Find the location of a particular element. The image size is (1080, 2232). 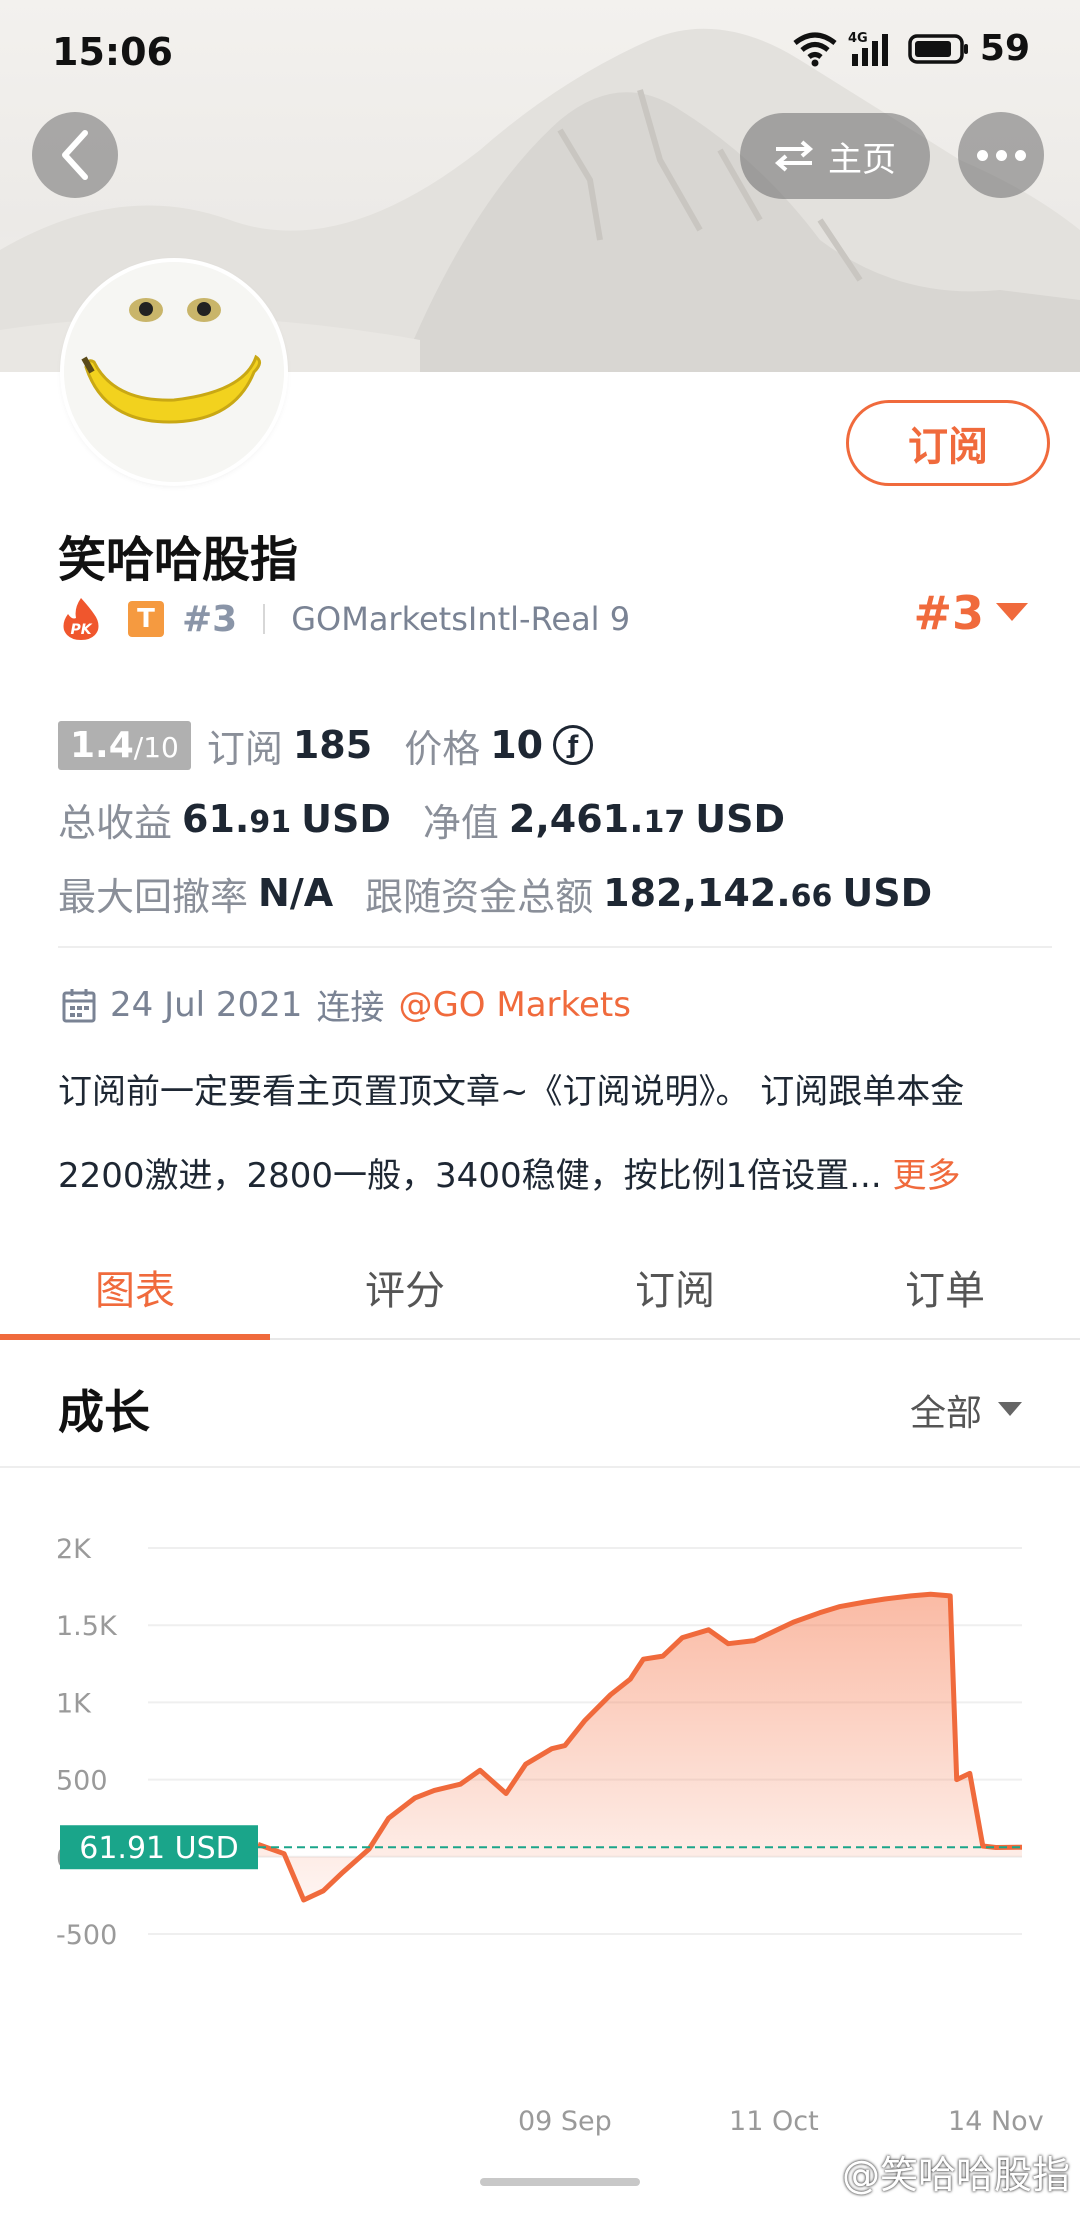

avatar is located at coordinates (174, 372).